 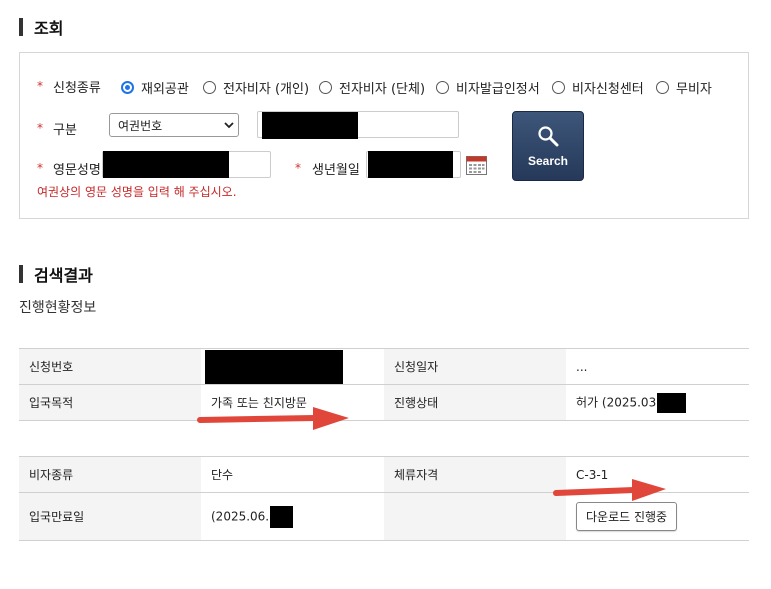 I want to click on category-select: 여권번호, so click(x=174, y=125).